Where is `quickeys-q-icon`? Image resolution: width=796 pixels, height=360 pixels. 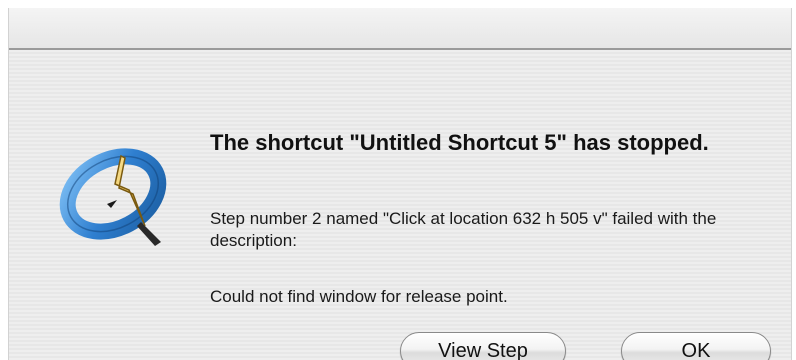 quickeys-q-icon is located at coordinates (113, 197).